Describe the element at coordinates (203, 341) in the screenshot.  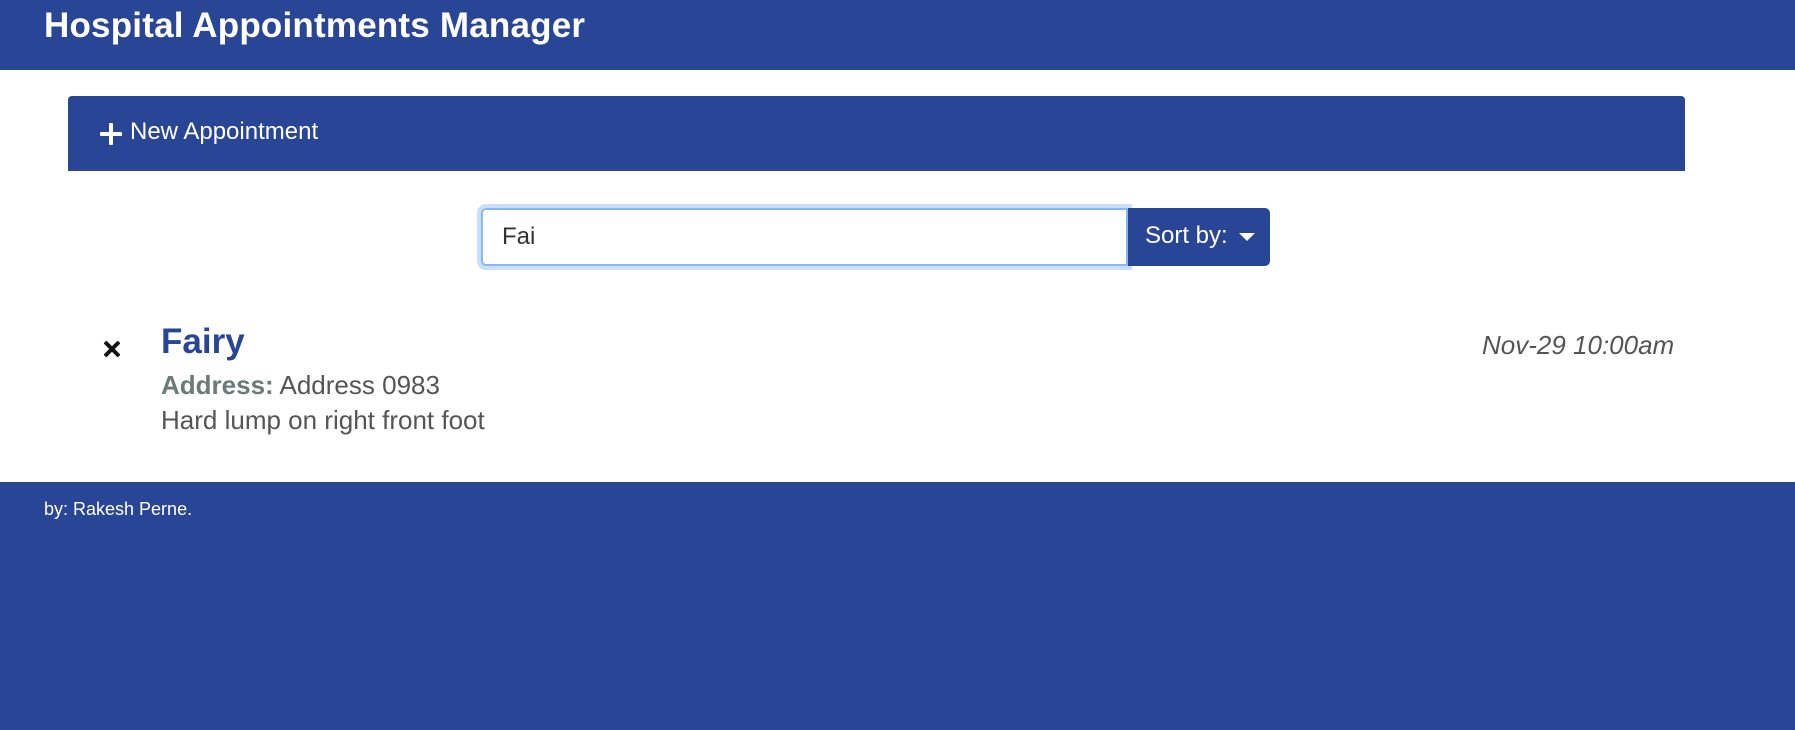
I see `pet-name: Fairy` at that location.